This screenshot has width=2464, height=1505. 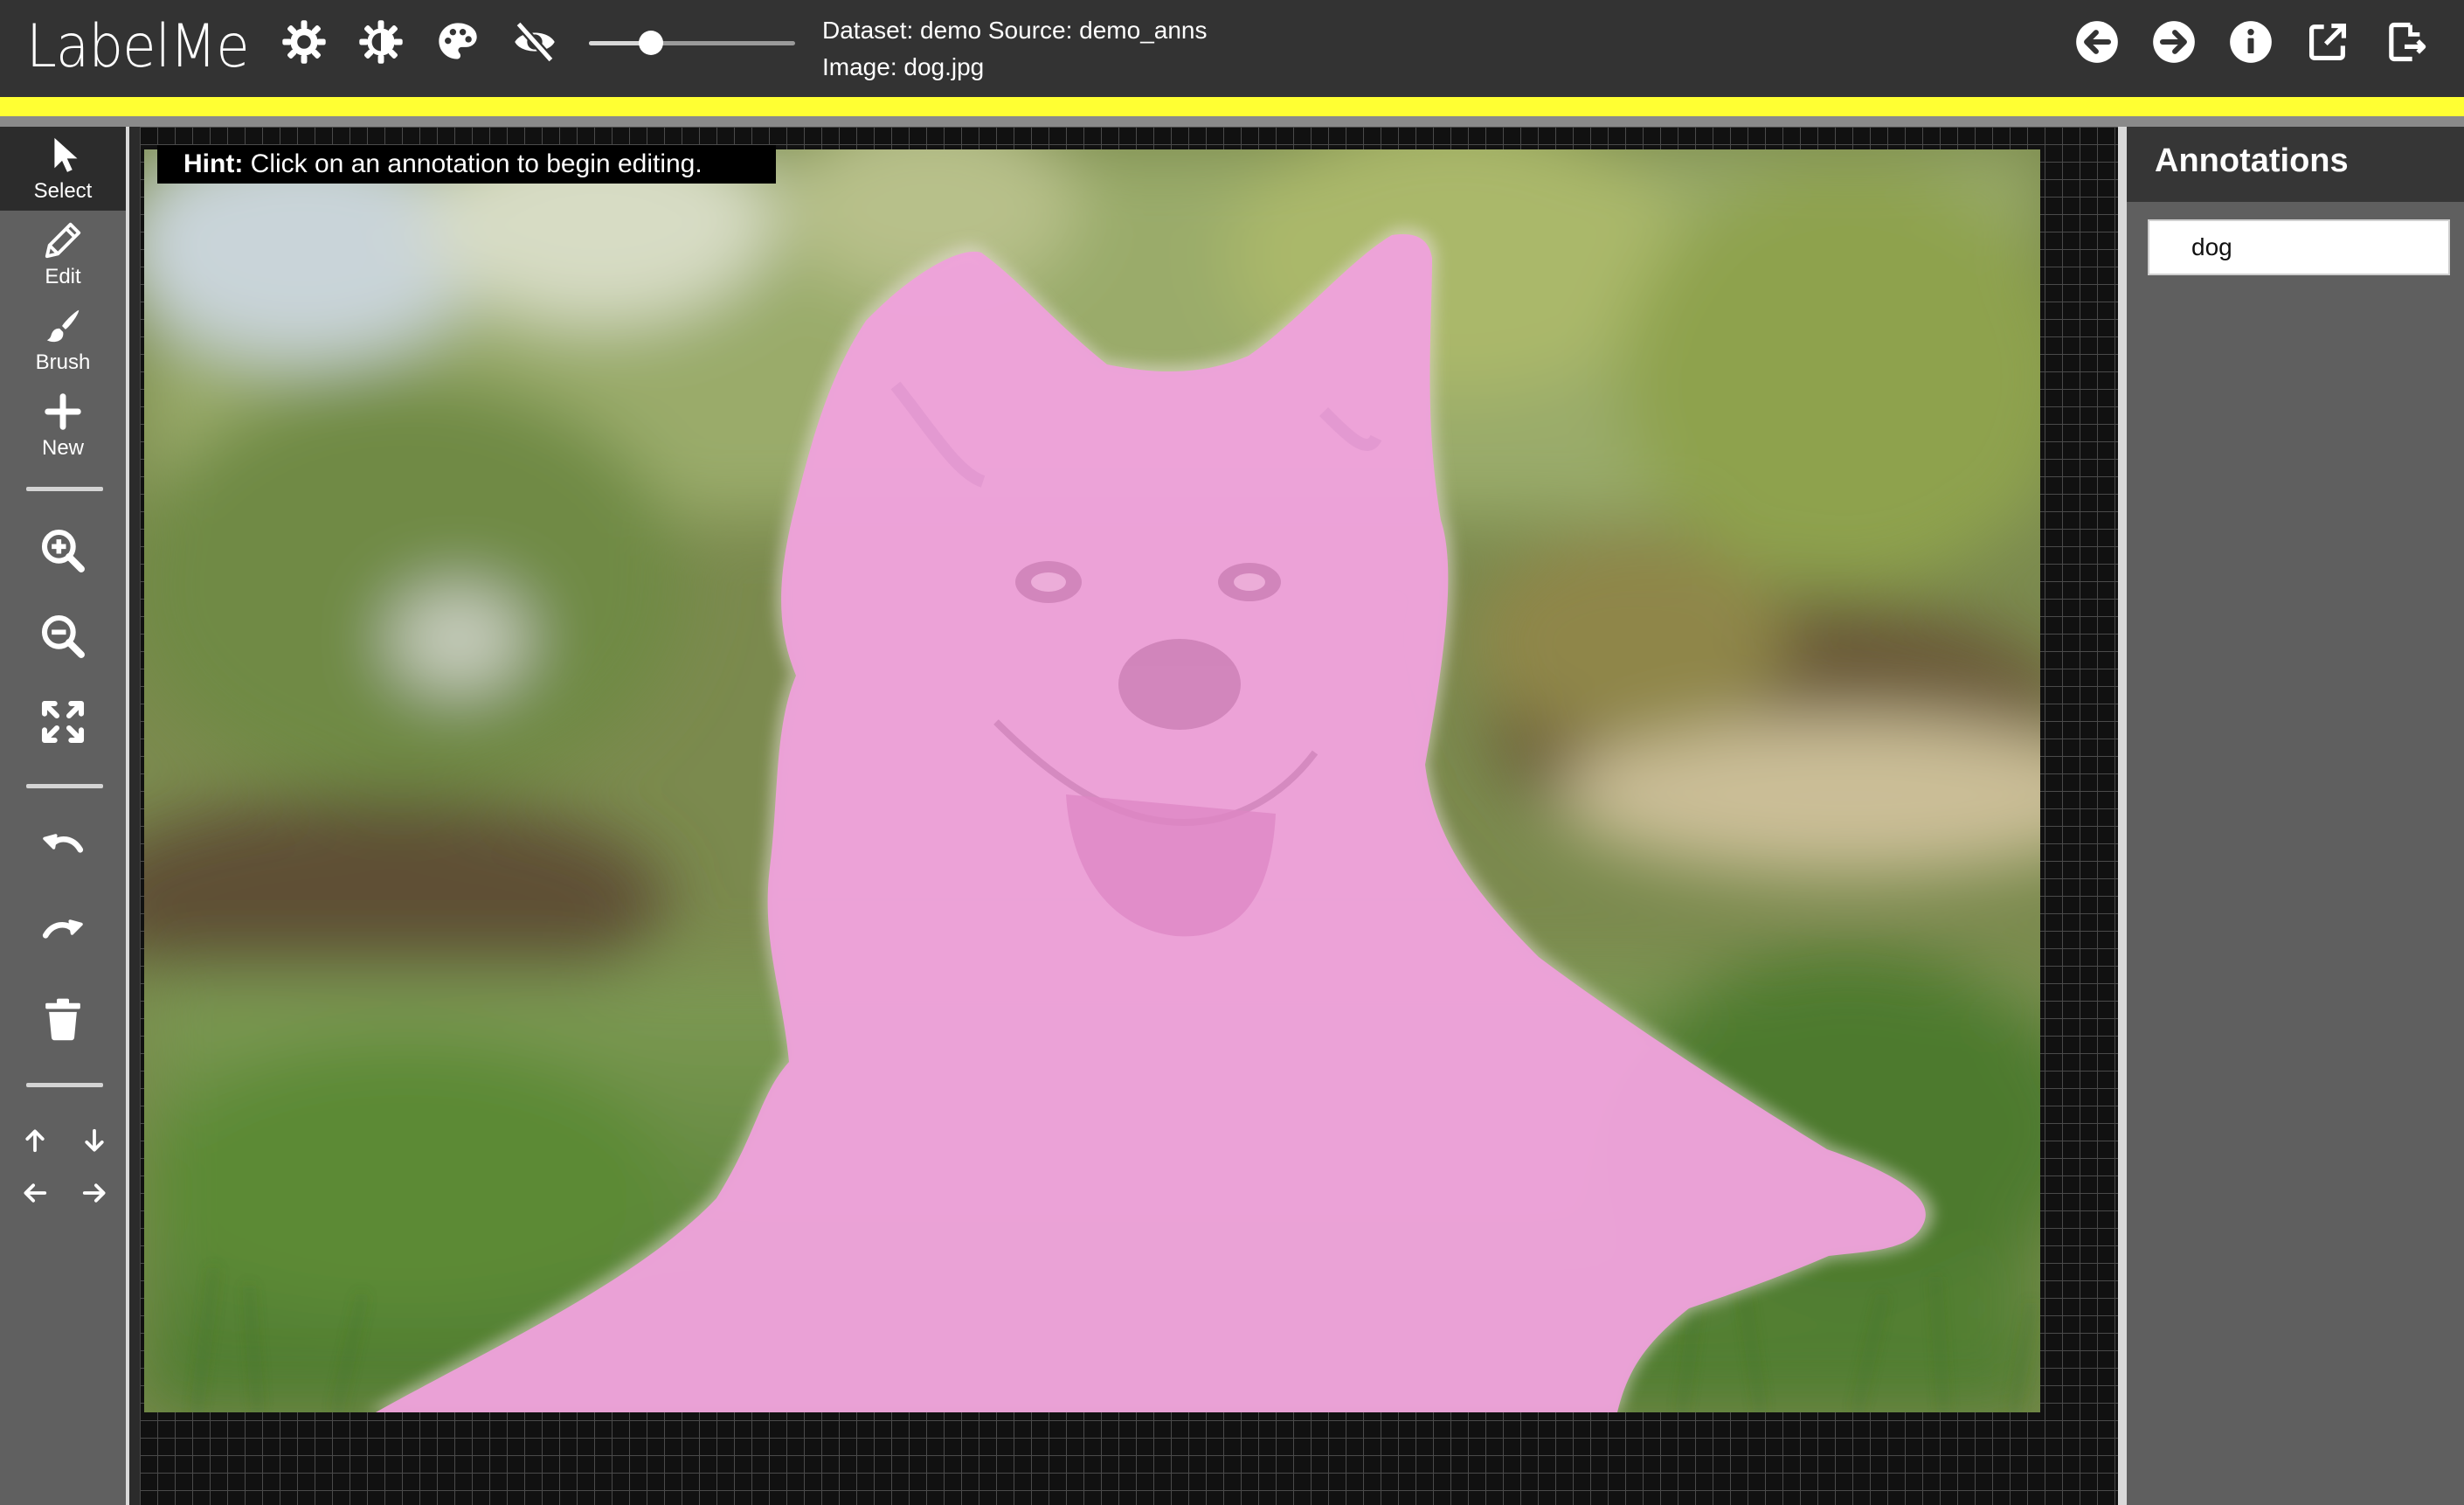 What do you see at coordinates (62, 448) in the screenshot?
I see `new-tool-label: New` at bounding box center [62, 448].